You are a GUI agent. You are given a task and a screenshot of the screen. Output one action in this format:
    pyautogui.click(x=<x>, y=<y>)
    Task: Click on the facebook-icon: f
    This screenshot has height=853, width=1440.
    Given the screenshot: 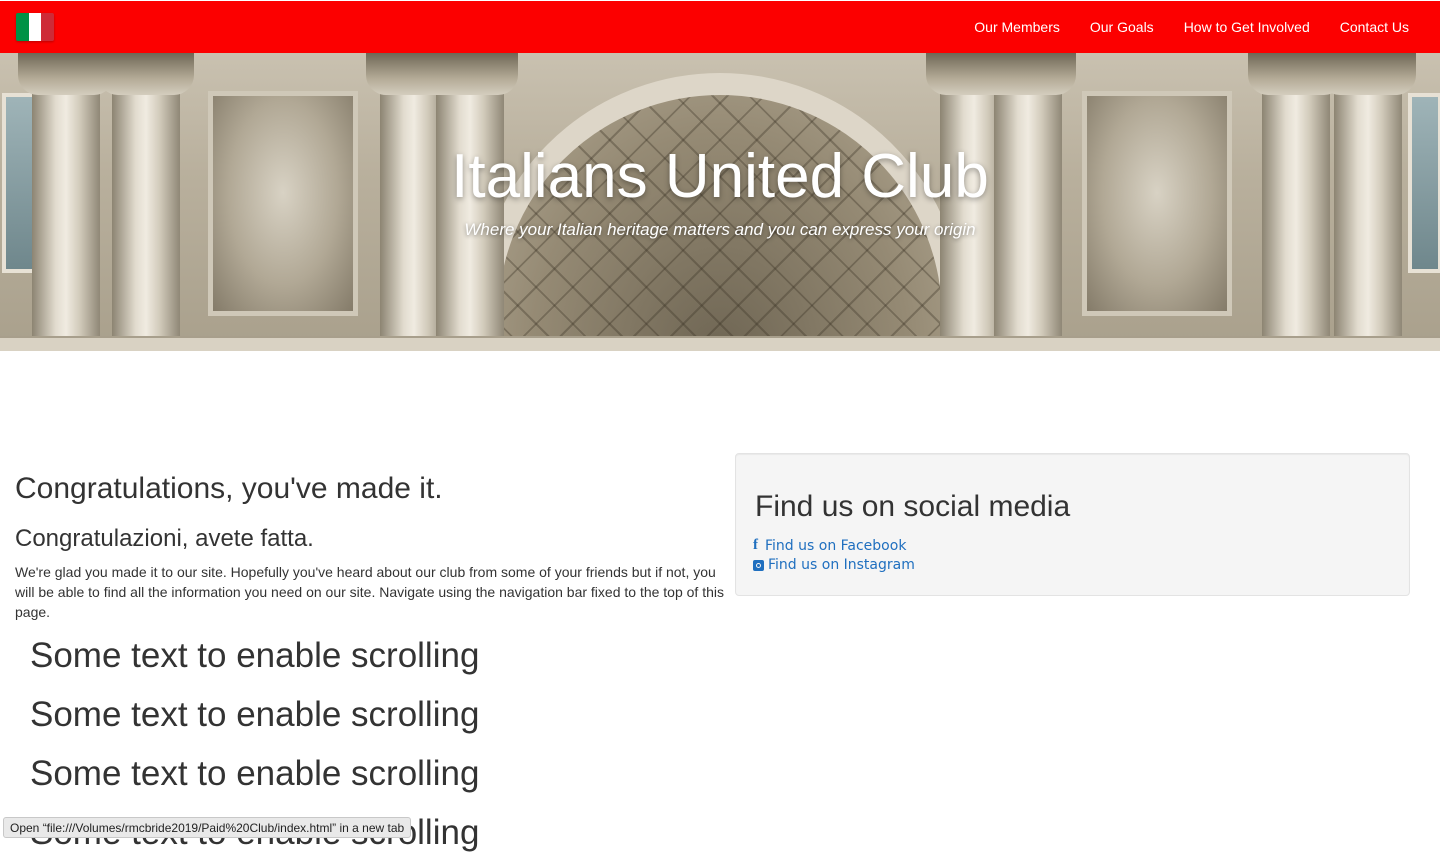 What is the action you would take?
    pyautogui.click(x=755, y=545)
    